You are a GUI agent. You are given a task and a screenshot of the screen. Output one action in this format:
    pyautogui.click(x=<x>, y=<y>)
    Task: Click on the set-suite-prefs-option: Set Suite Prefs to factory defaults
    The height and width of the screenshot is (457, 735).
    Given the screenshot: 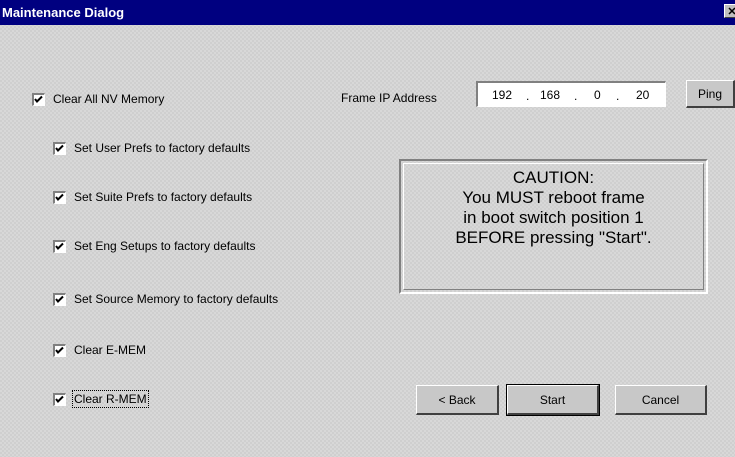 What is the action you would take?
    pyautogui.click(x=152, y=197)
    